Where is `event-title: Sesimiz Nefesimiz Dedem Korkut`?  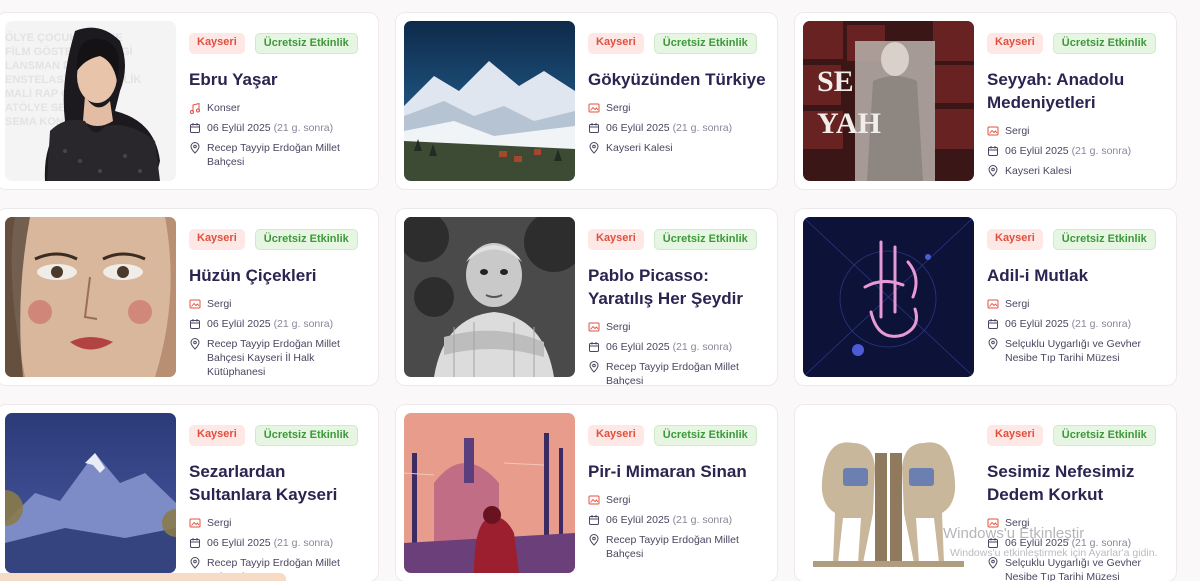 event-title: Sesimiz Nefesimiz Dedem Korkut is located at coordinates (1077, 483).